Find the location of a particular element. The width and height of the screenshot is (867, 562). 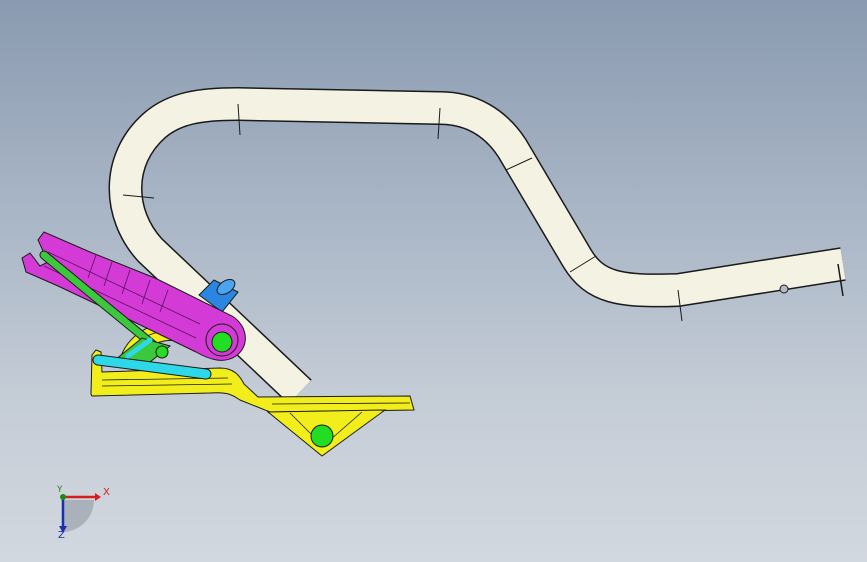

triad-z-label: Z is located at coordinates (61, 535).